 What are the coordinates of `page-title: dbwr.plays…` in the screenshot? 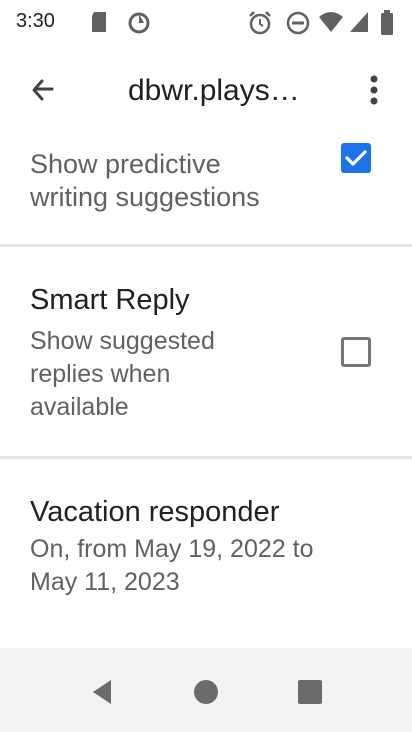 It's located at (214, 90).